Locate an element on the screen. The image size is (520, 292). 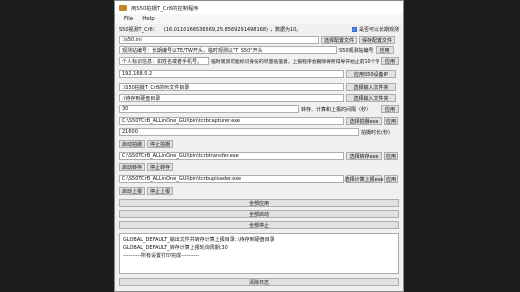
upload-controls-row: 启动上报 停止上报 is located at coordinates (259, 191).